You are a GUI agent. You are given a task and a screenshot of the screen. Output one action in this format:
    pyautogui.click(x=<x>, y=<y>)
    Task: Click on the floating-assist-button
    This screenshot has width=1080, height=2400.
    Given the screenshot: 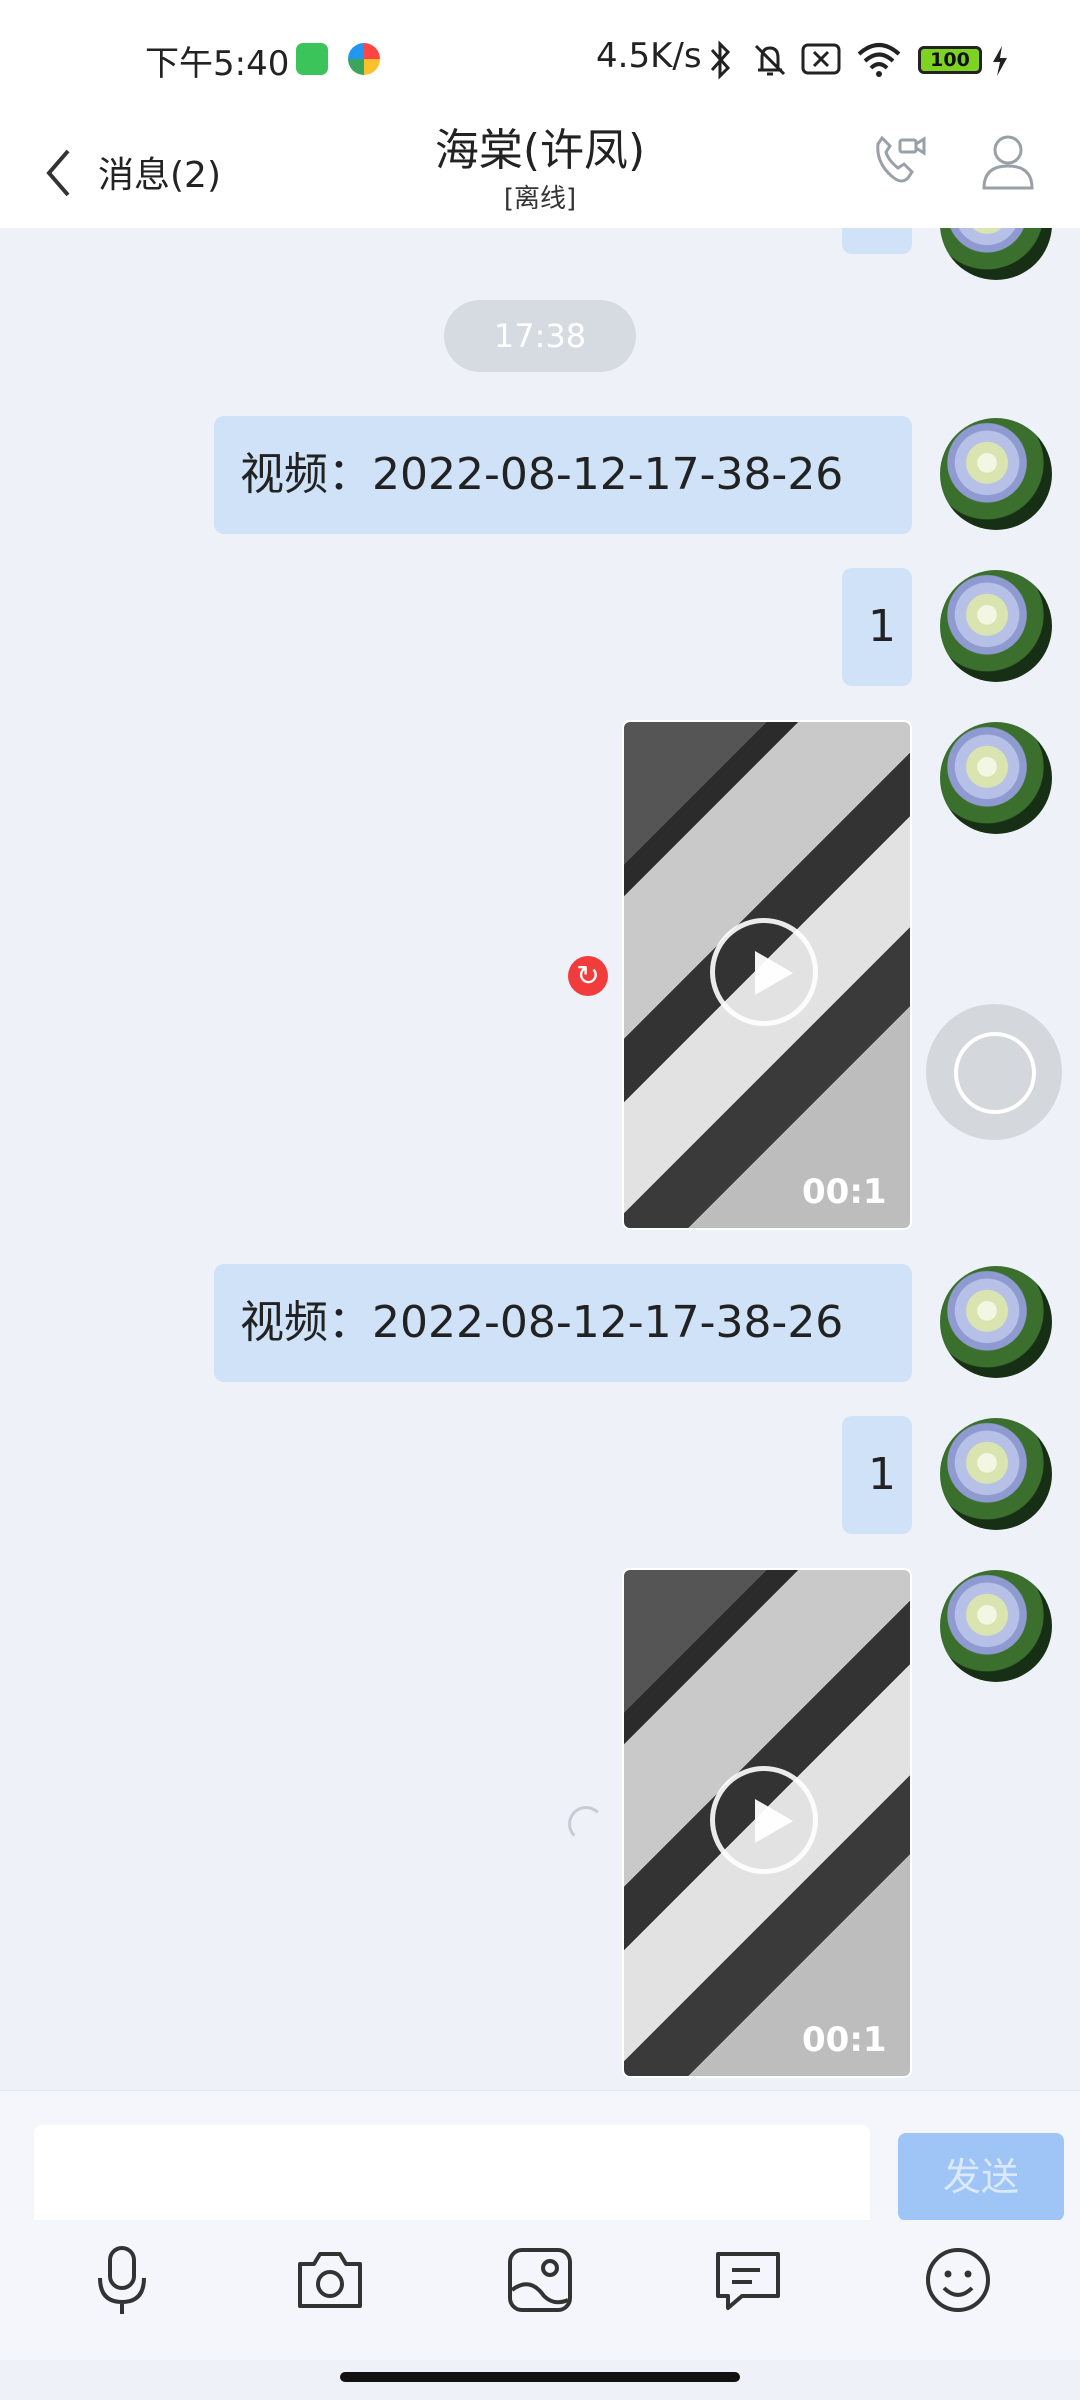 What is the action you would take?
    pyautogui.click(x=994, y=1072)
    